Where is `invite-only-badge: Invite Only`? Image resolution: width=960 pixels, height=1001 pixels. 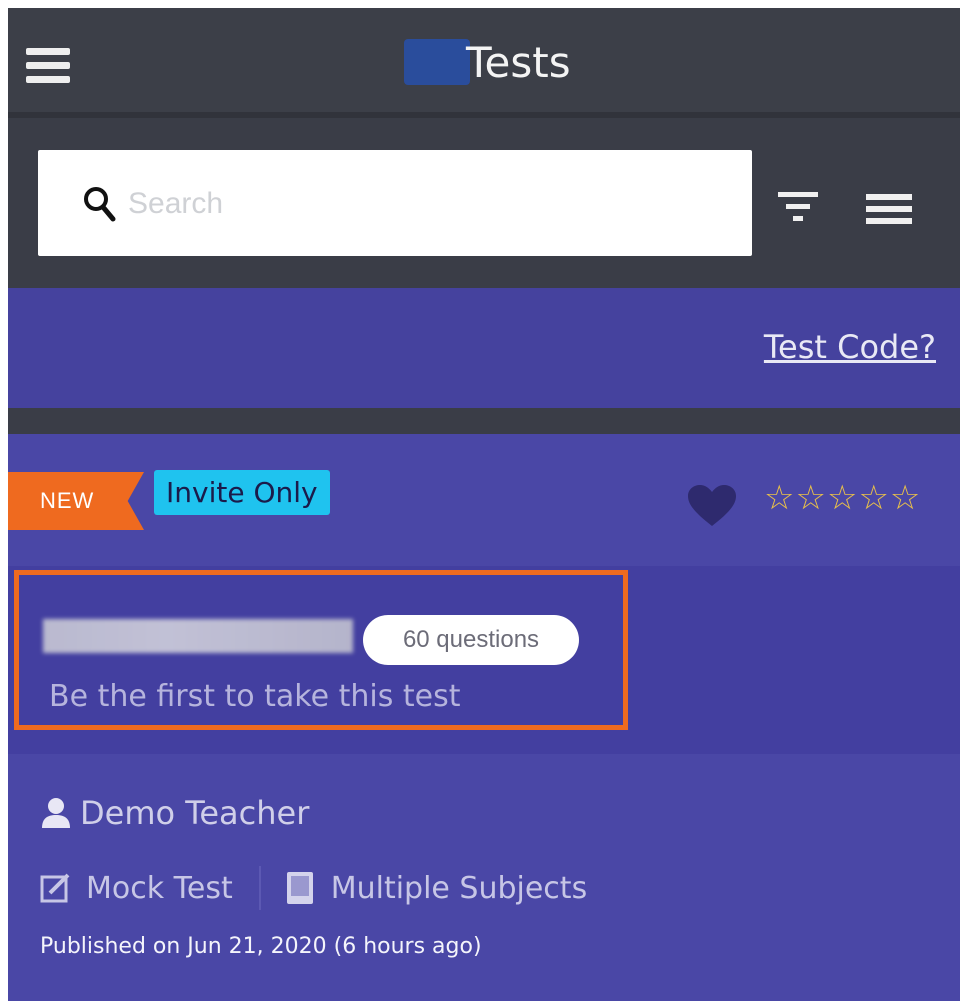
invite-only-badge: Invite Only is located at coordinates (242, 492).